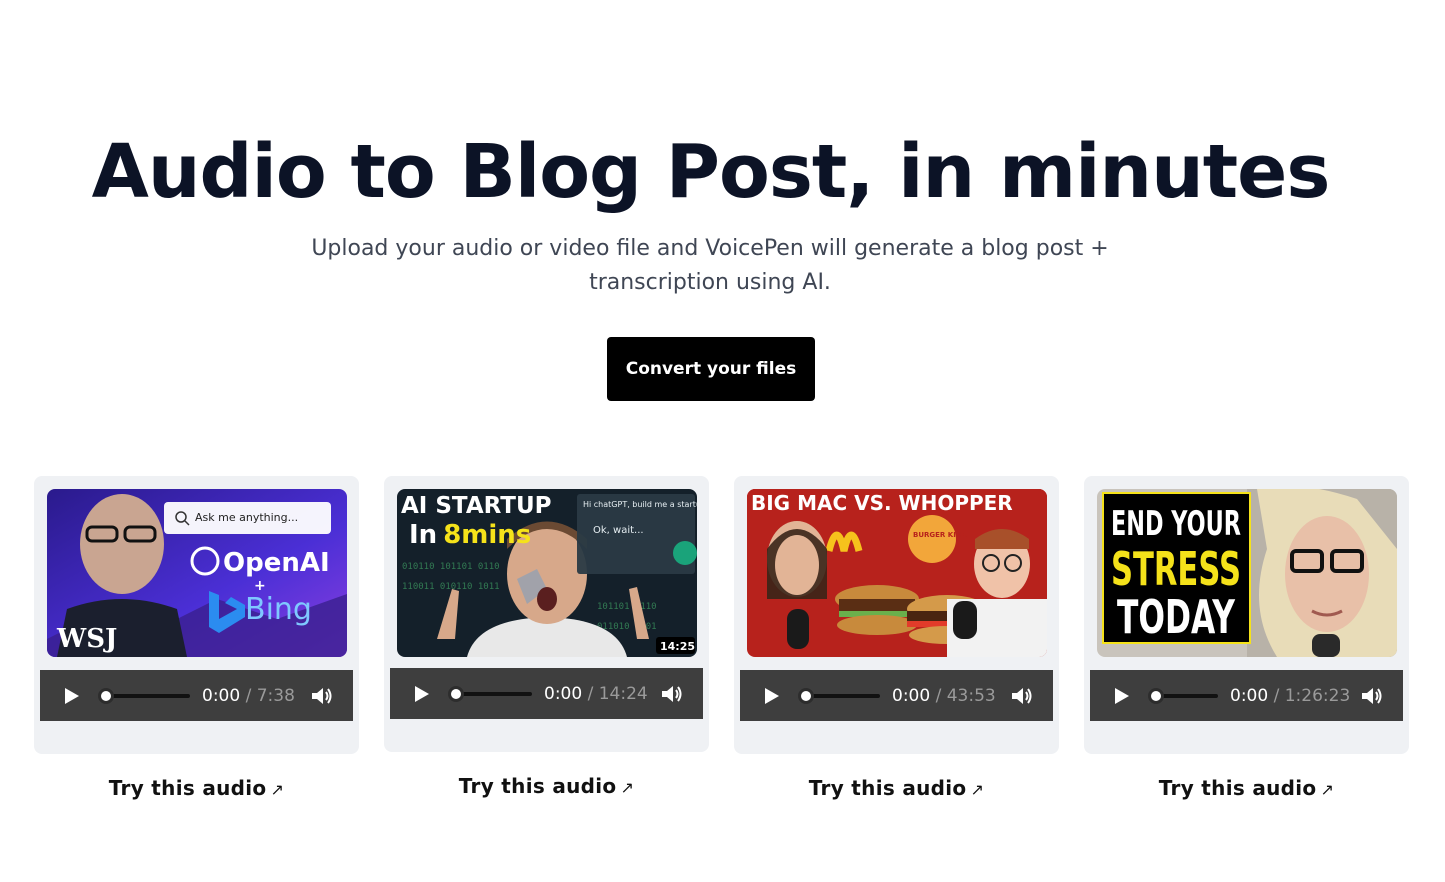  Describe the element at coordinates (276, 563) in the screenshot. I see `thumb-brand-openai: OpenAI` at that location.